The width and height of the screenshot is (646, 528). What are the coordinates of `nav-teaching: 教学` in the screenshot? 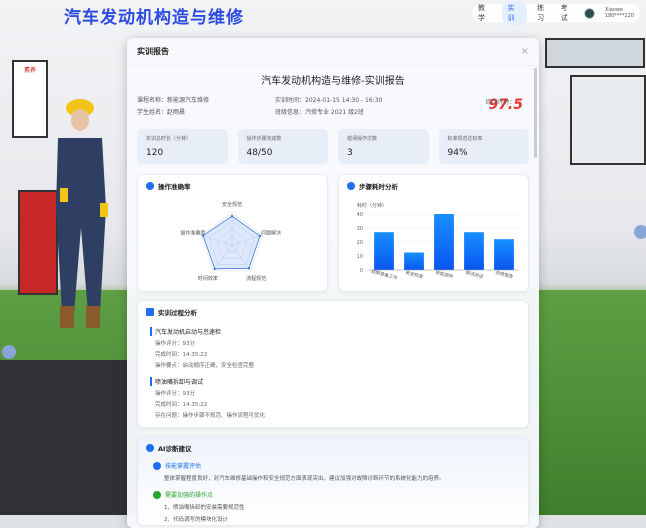 It's located at (485, 13).